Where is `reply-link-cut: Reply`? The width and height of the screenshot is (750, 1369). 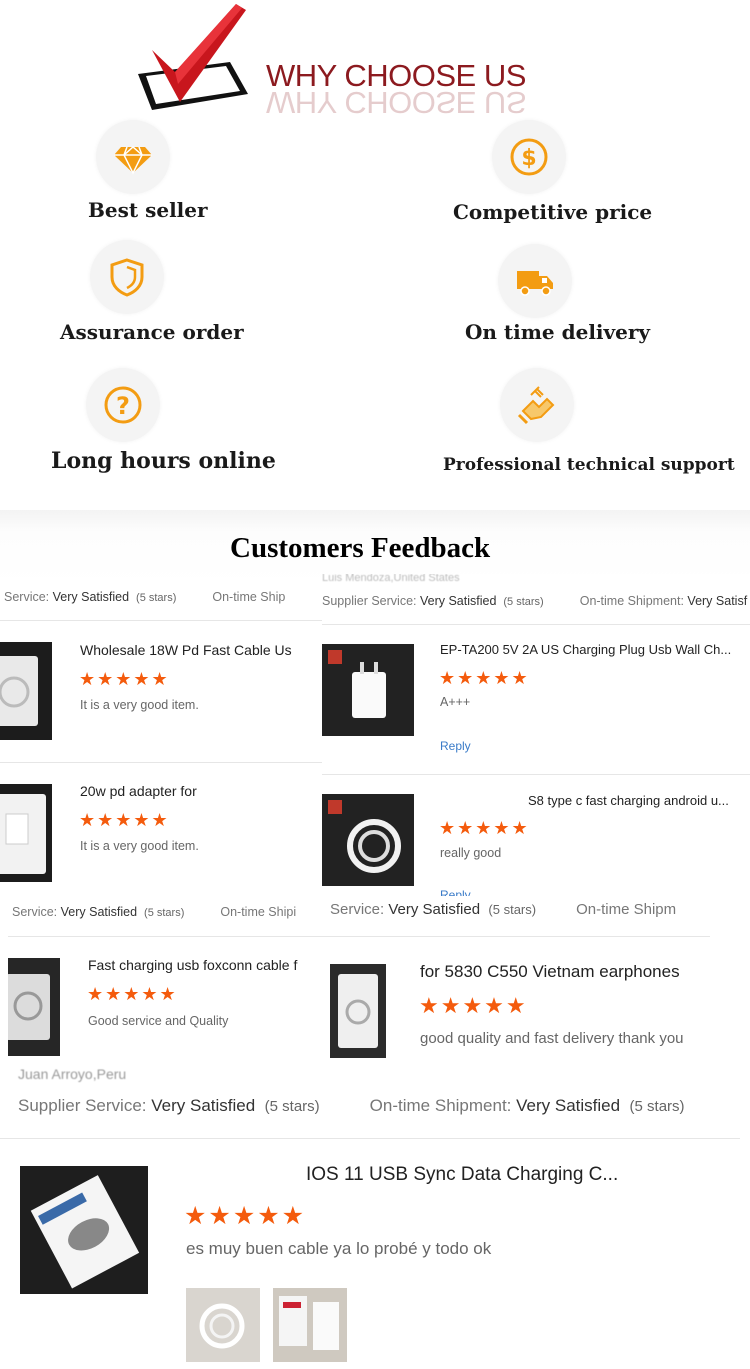 reply-link-cut: Reply is located at coordinates (455, 892).